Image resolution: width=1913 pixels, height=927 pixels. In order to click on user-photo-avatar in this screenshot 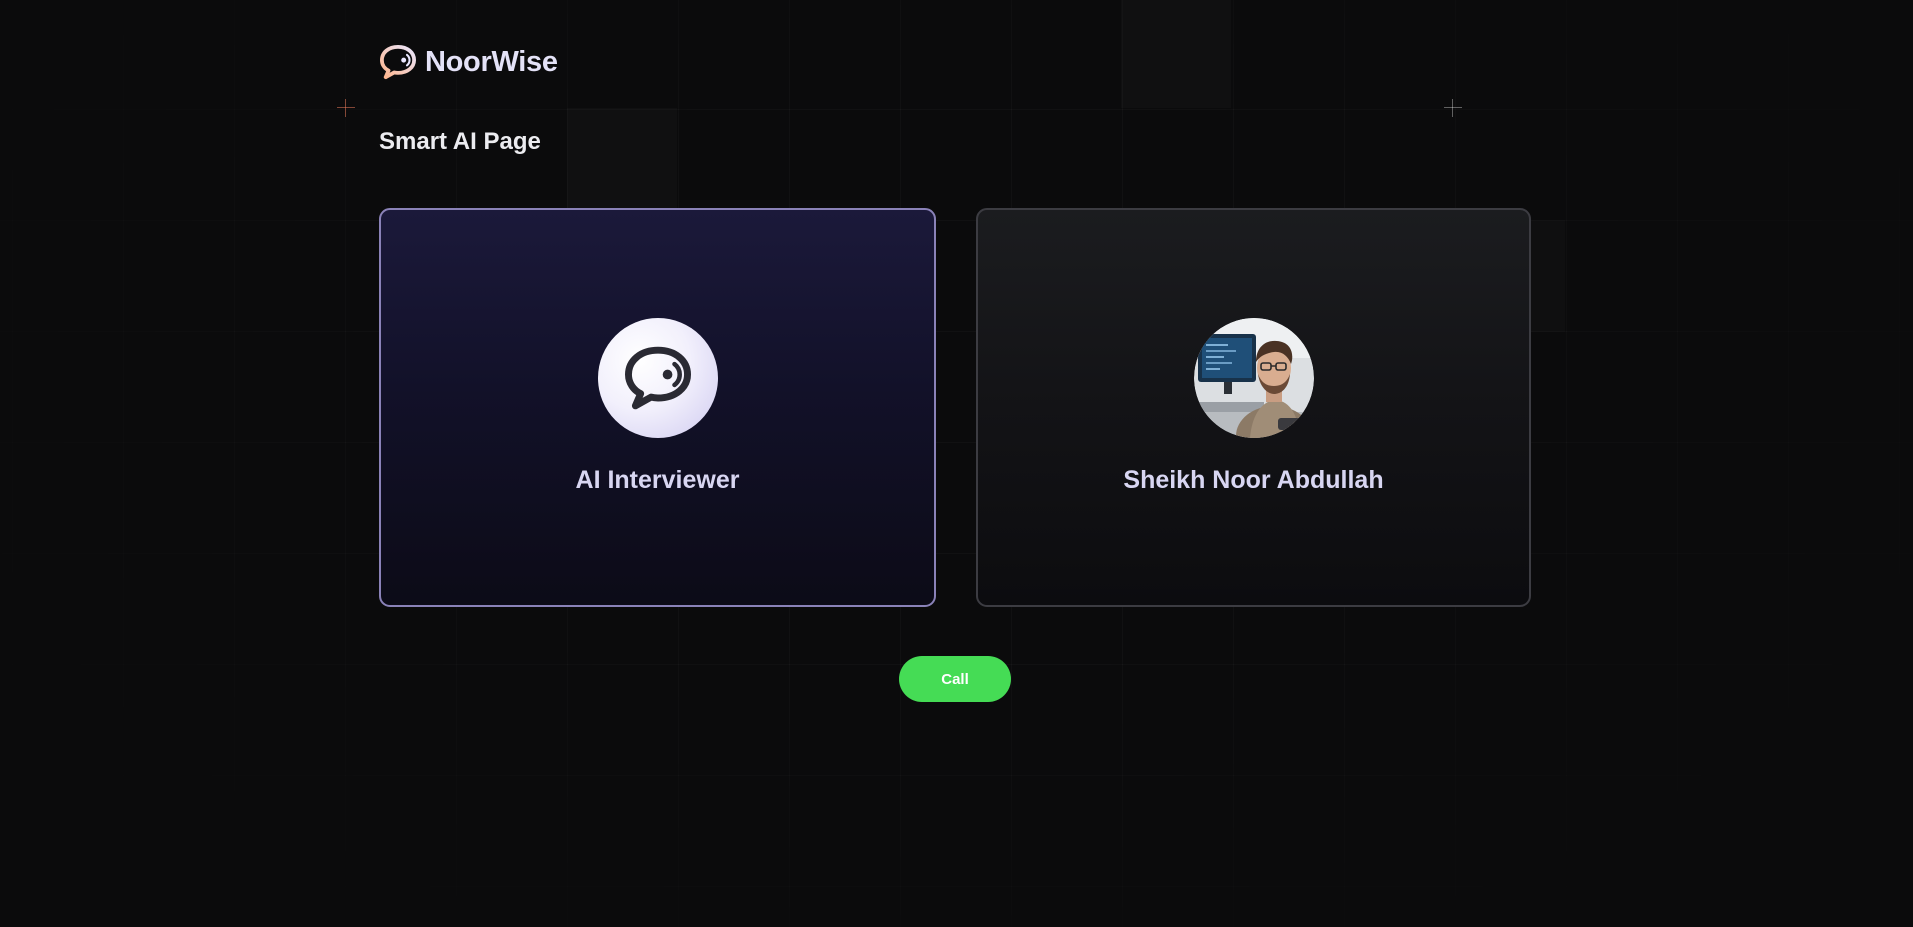, I will do `click(1253, 378)`.